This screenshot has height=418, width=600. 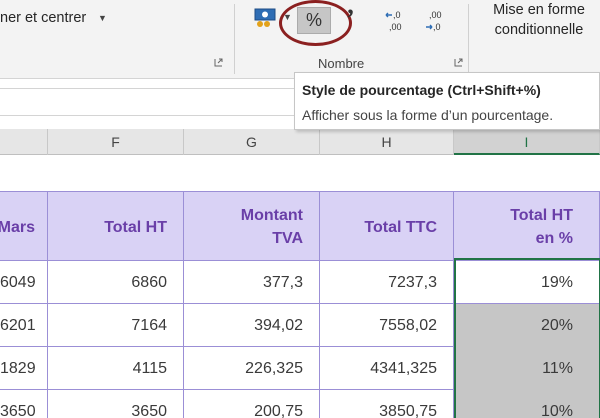 I want to click on column-header-e, so click(x=24, y=142).